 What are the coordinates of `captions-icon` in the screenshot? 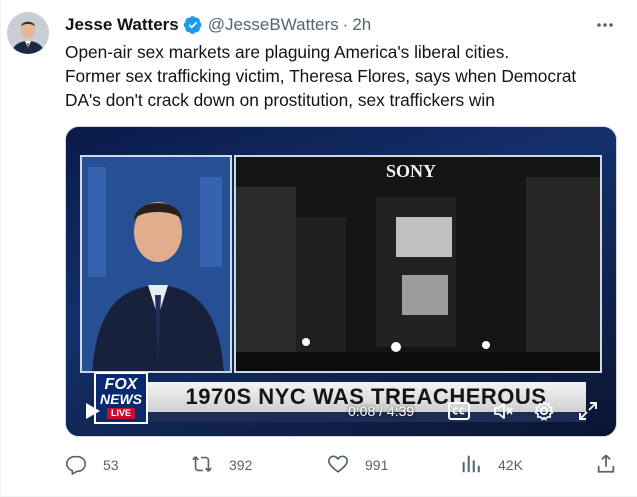 It's located at (459, 411).